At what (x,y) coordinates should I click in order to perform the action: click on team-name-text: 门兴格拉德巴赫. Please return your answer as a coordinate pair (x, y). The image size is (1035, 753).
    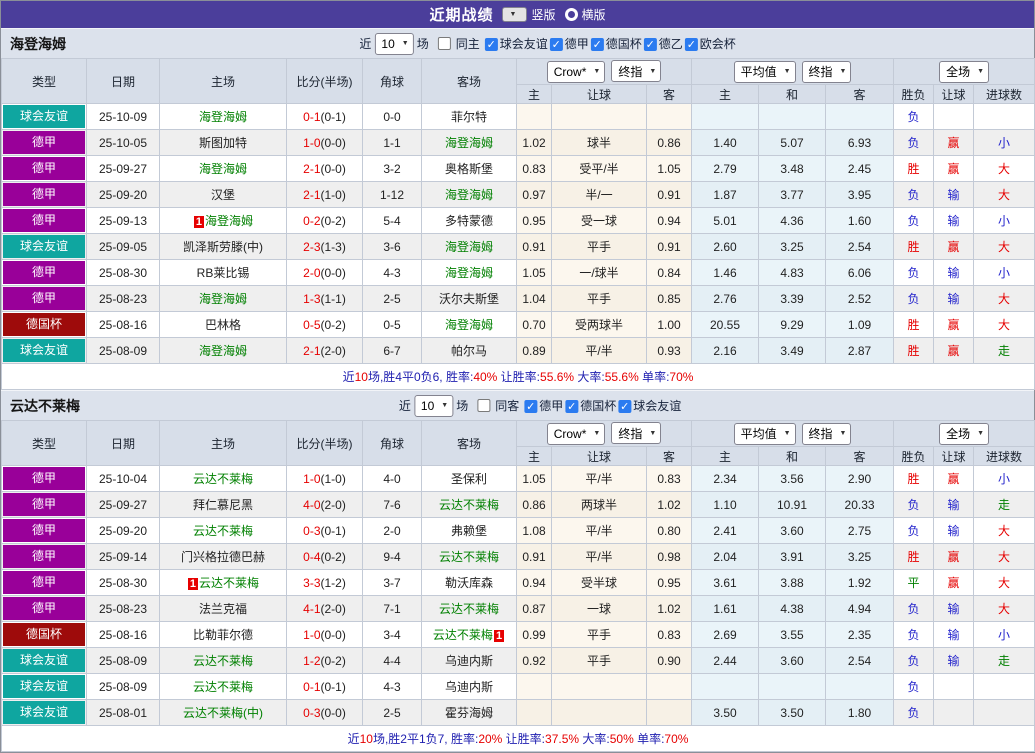
    Looking at the image, I should click on (222, 557).